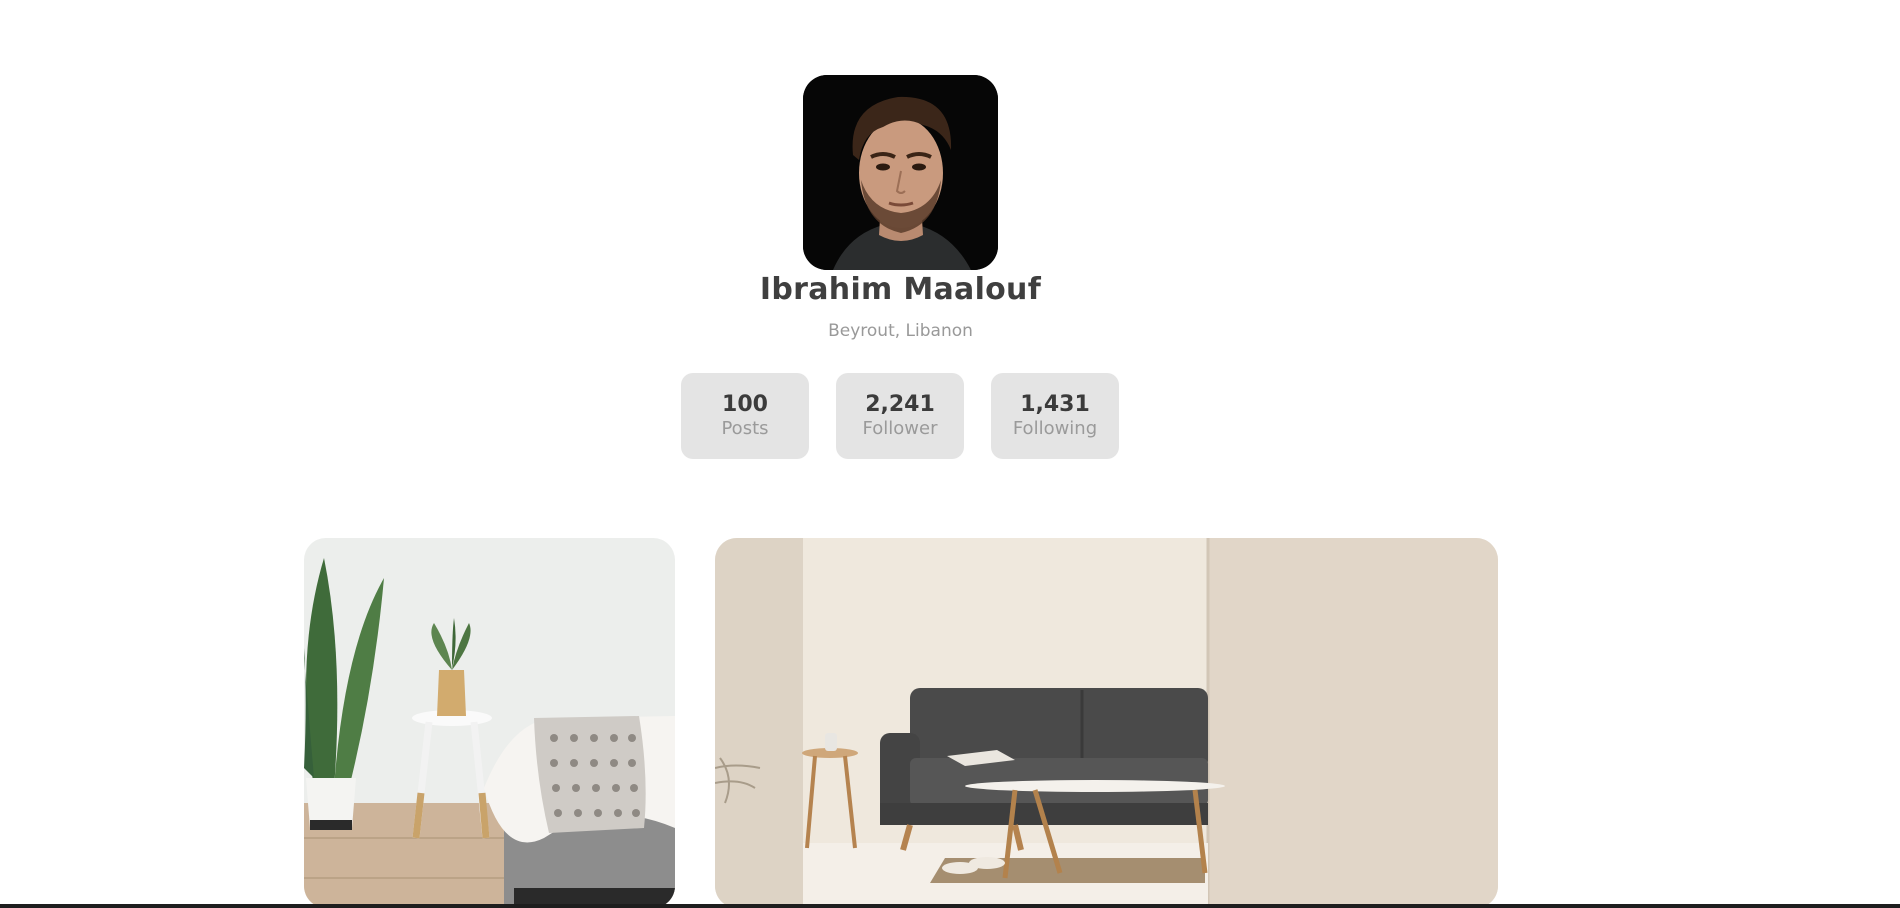 The width and height of the screenshot is (1900, 908). I want to click on stat-followers: 2,241 Follower, so click(900, 416).